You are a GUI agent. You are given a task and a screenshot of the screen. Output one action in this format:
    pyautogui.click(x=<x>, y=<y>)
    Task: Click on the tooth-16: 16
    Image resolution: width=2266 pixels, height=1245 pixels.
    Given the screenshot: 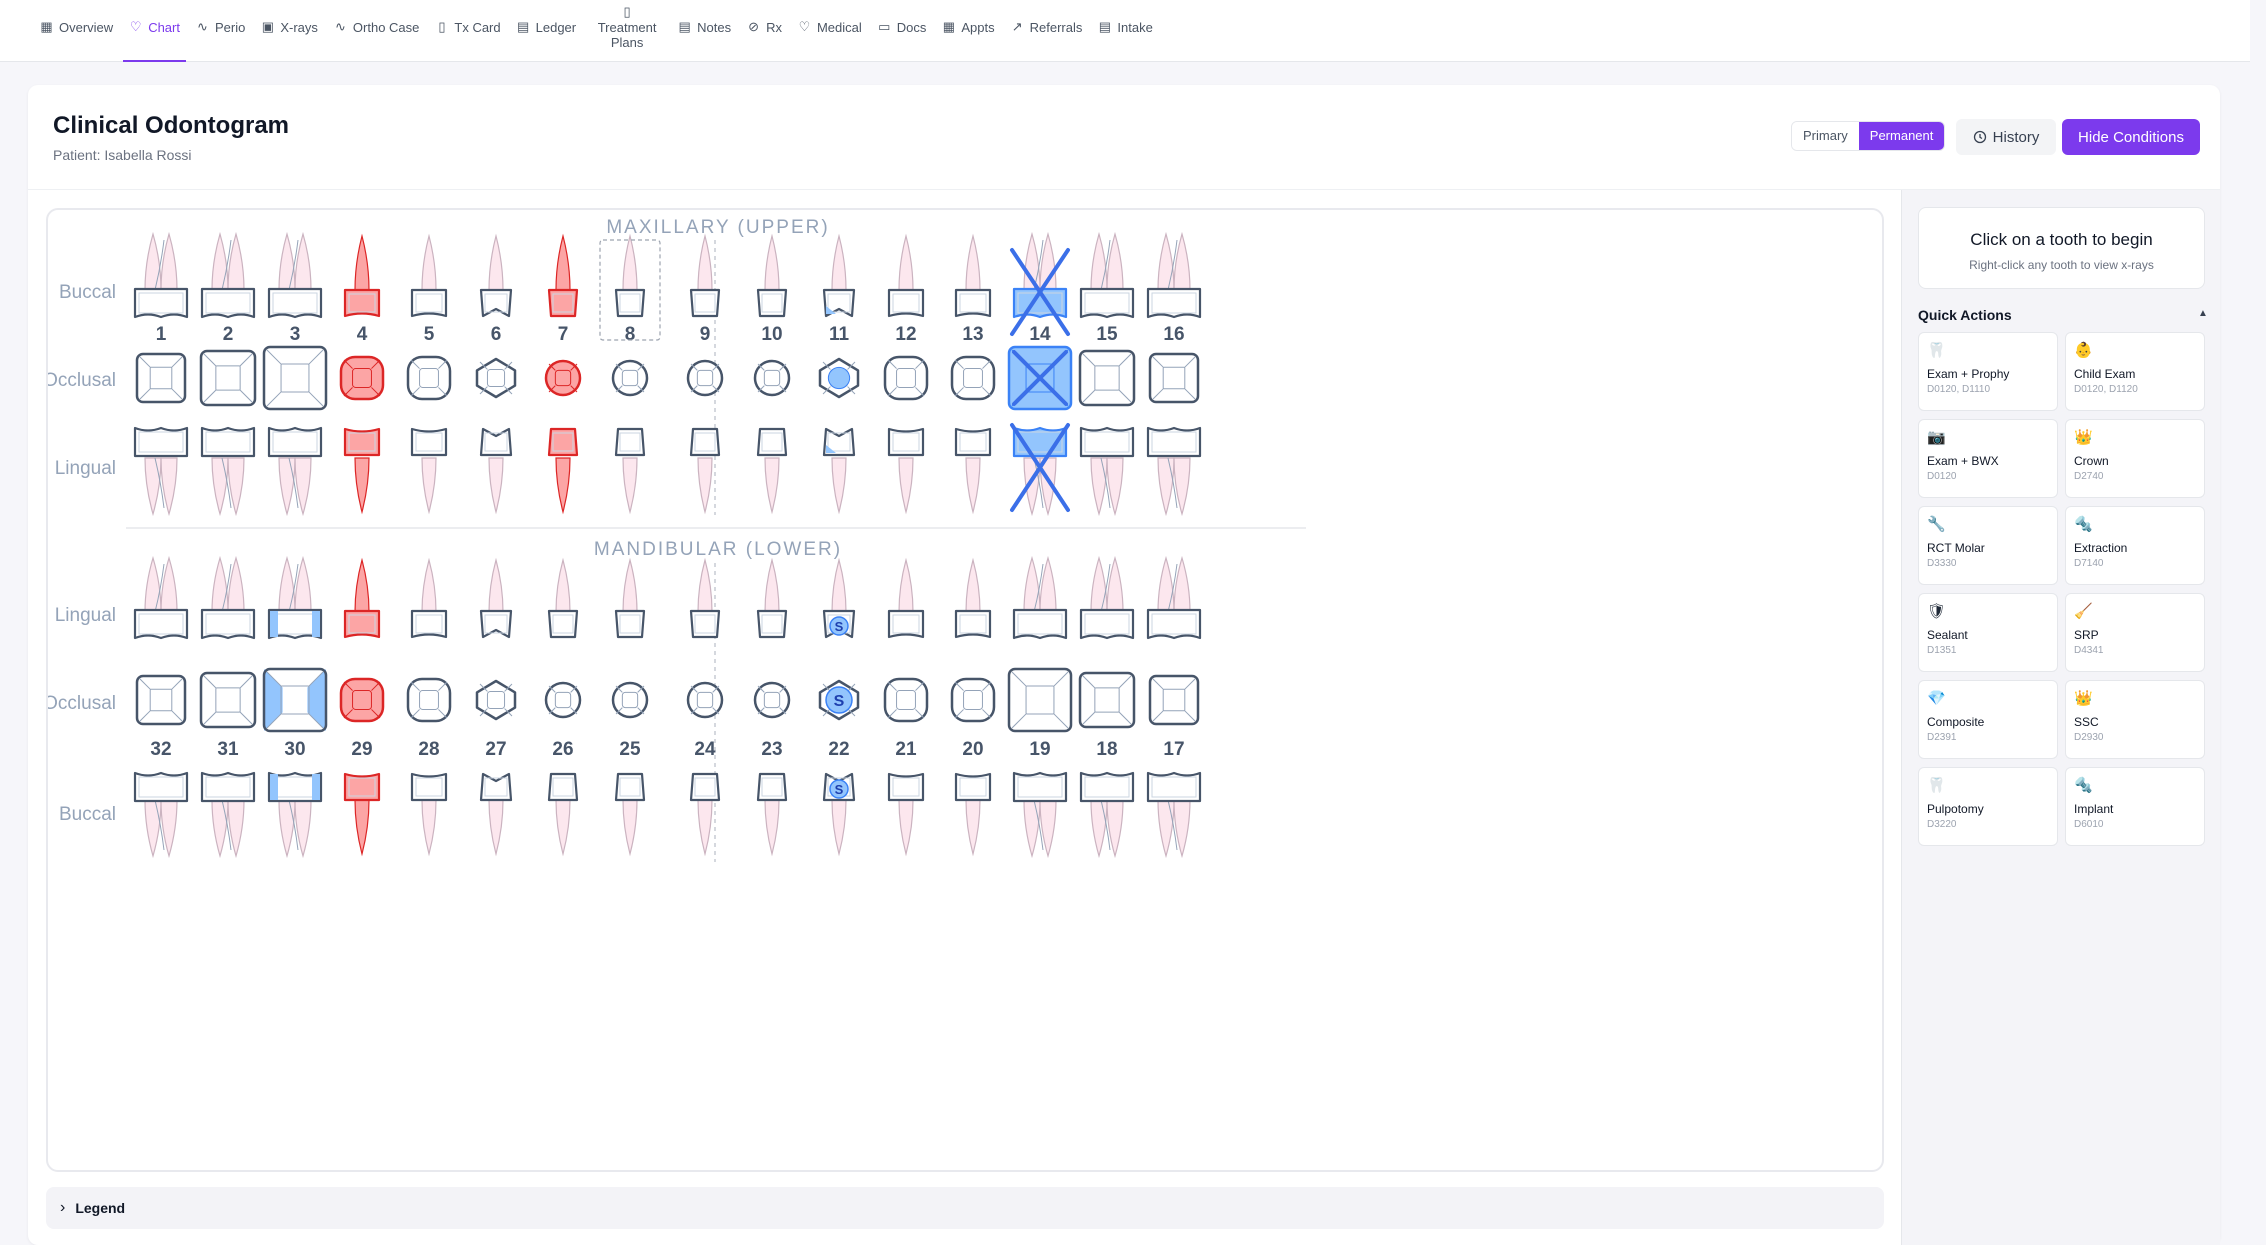 What is the action you would take?
    pyautogui.click(x=1174, y=374)
    